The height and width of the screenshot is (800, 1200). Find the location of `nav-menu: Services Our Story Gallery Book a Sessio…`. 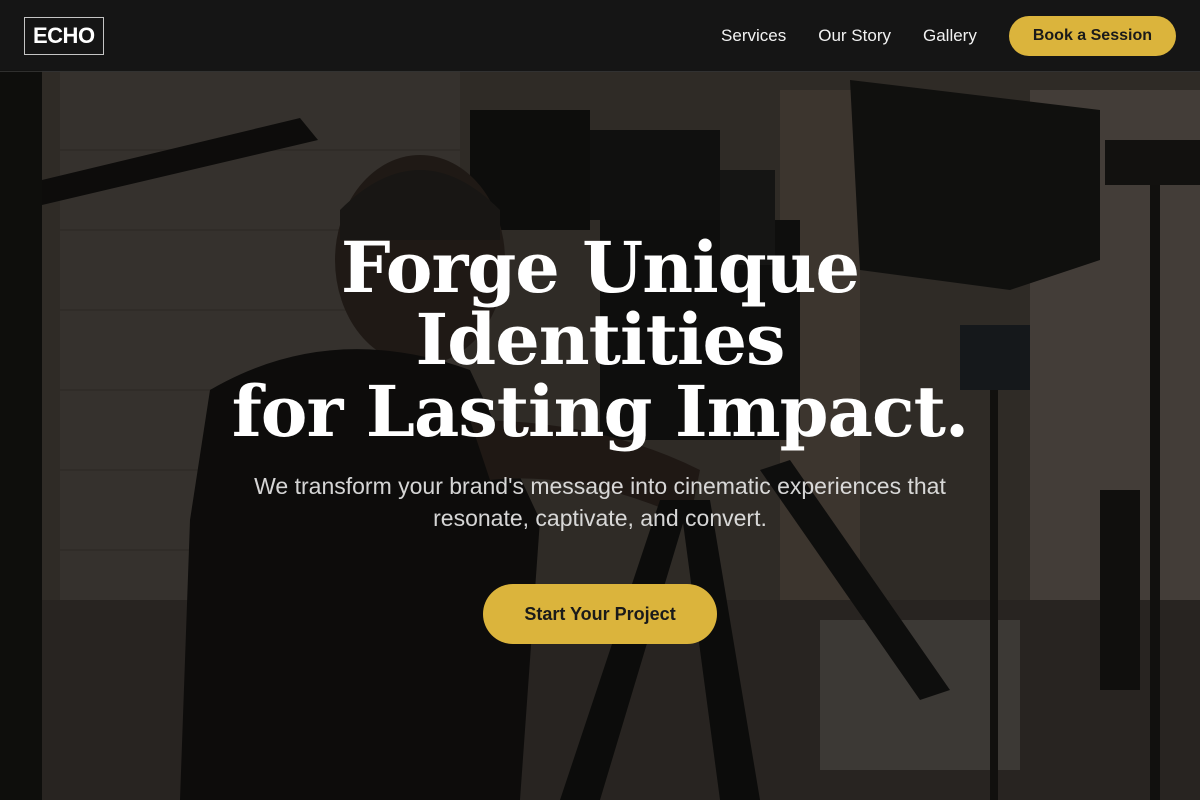

nav-menu: Services Our Story Gallery Book a Sessio… is located at coordinates (948, 35).